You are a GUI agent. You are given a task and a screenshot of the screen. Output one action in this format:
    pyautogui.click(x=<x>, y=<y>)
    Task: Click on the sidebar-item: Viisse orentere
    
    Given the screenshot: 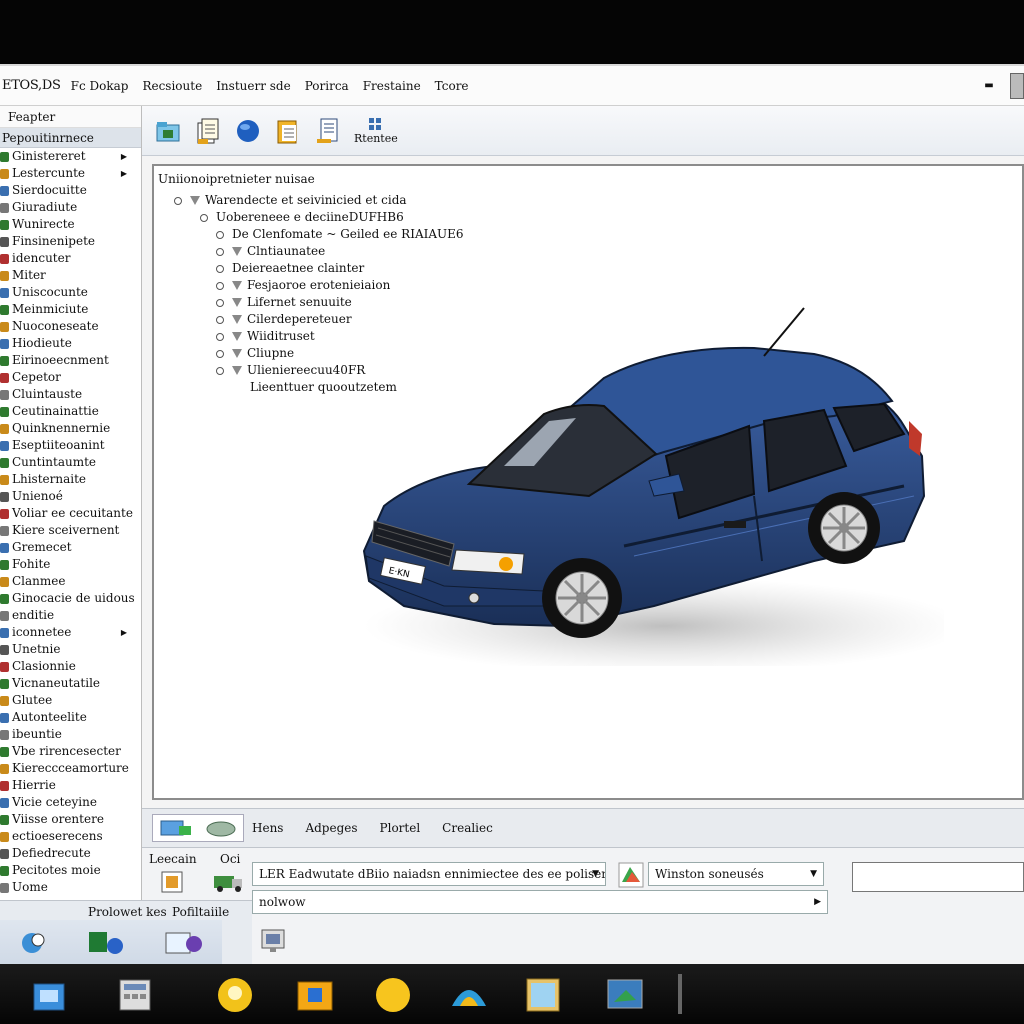 What is the action you would take?
    pyautogui.click(x=70, y=819)
    